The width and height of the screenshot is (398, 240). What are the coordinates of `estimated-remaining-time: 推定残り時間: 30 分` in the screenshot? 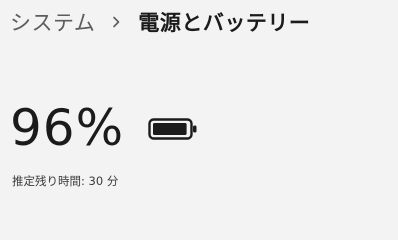 It's located at (65, 181).